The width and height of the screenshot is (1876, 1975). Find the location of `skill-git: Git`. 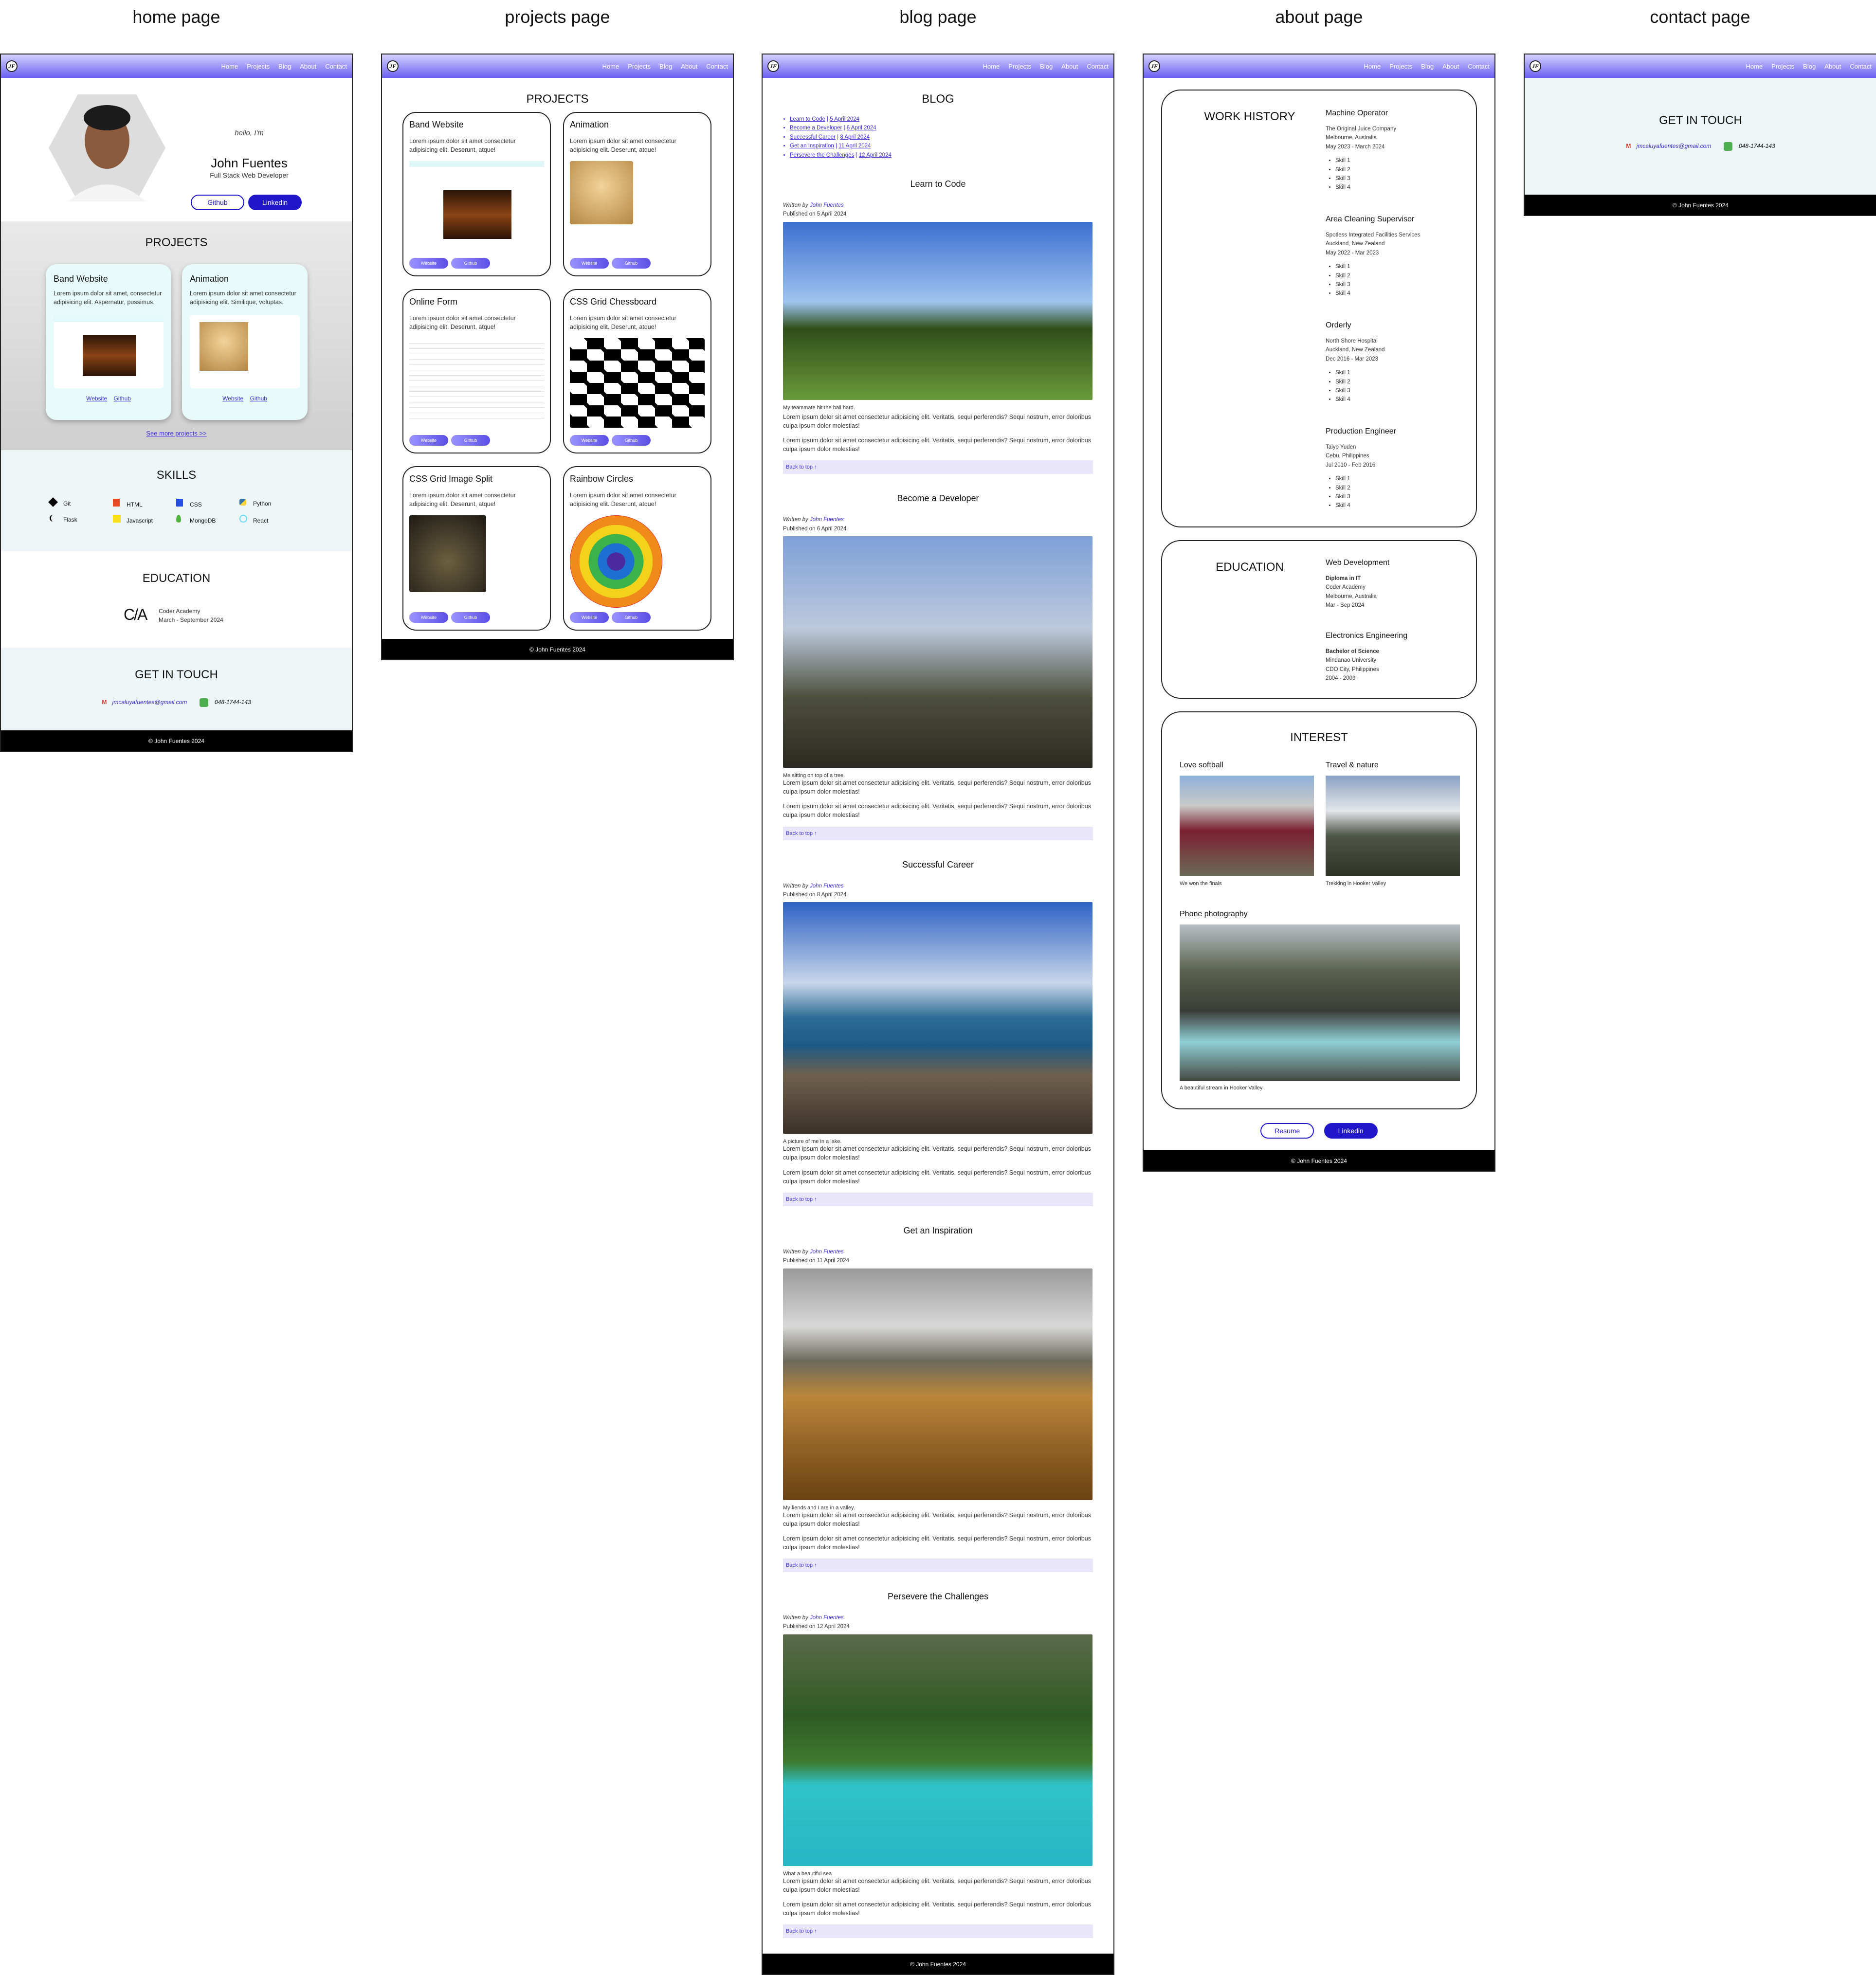

skill-git: Git is located at coordinates (80, 503).